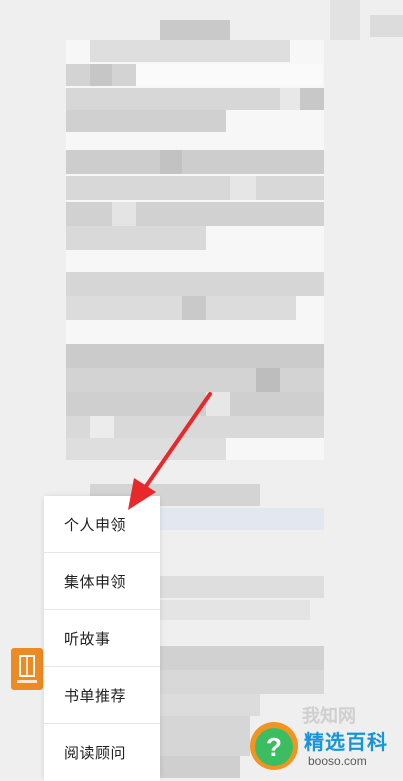  I want to click on menu-item-book-list: 书单推荐, so click(102, 695).